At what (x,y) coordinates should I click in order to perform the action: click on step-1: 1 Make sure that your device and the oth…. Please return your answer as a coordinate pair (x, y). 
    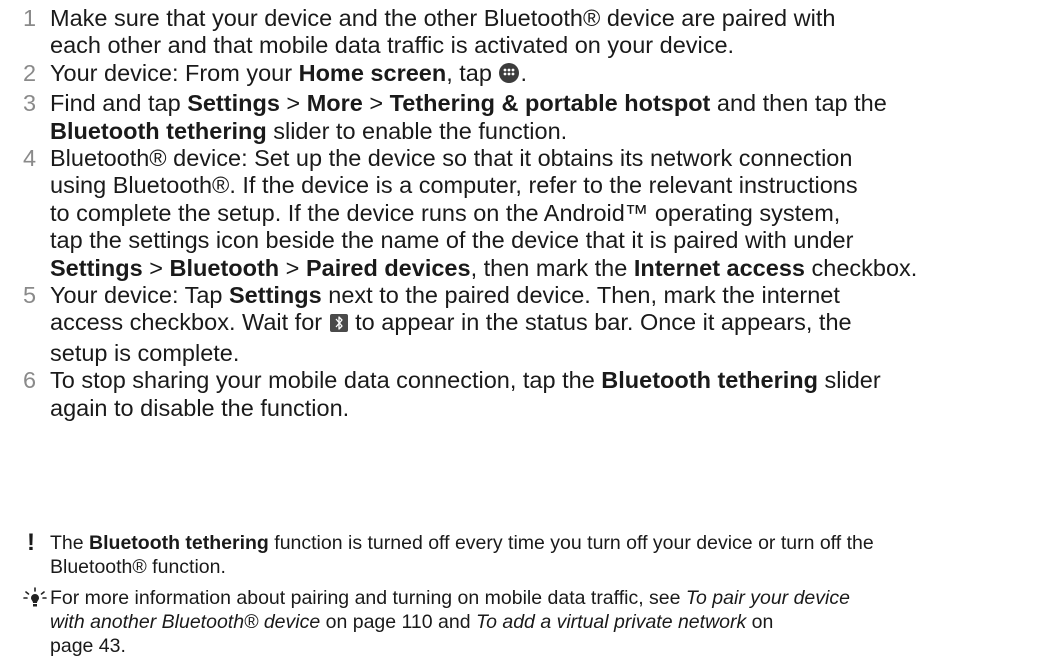
    Looking at the image, I should click on (530, 32).